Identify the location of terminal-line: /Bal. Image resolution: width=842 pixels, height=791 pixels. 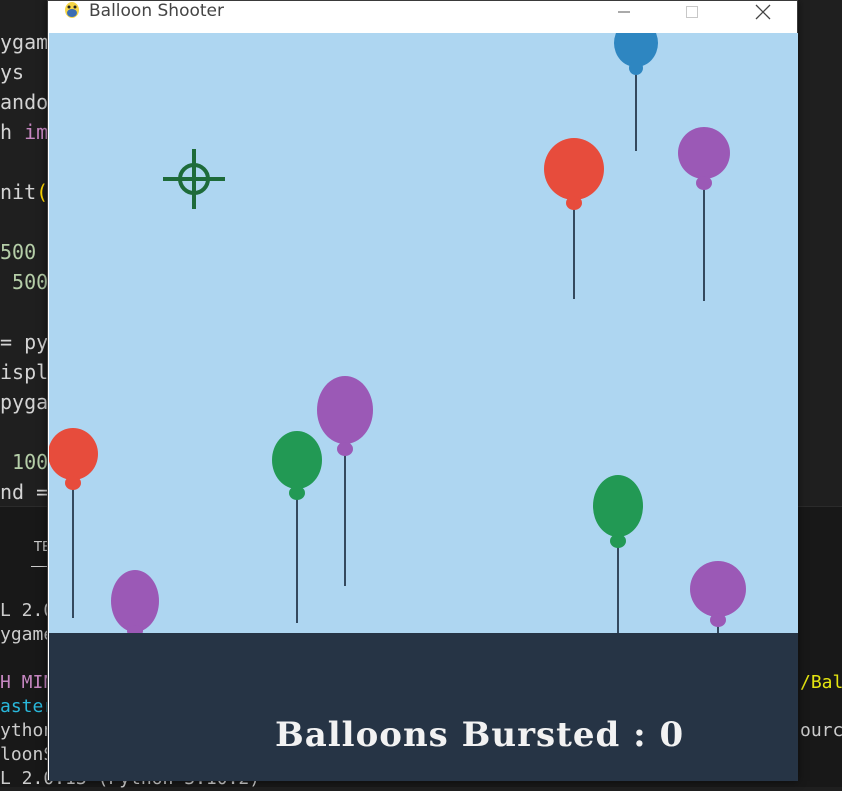
(821, 682).